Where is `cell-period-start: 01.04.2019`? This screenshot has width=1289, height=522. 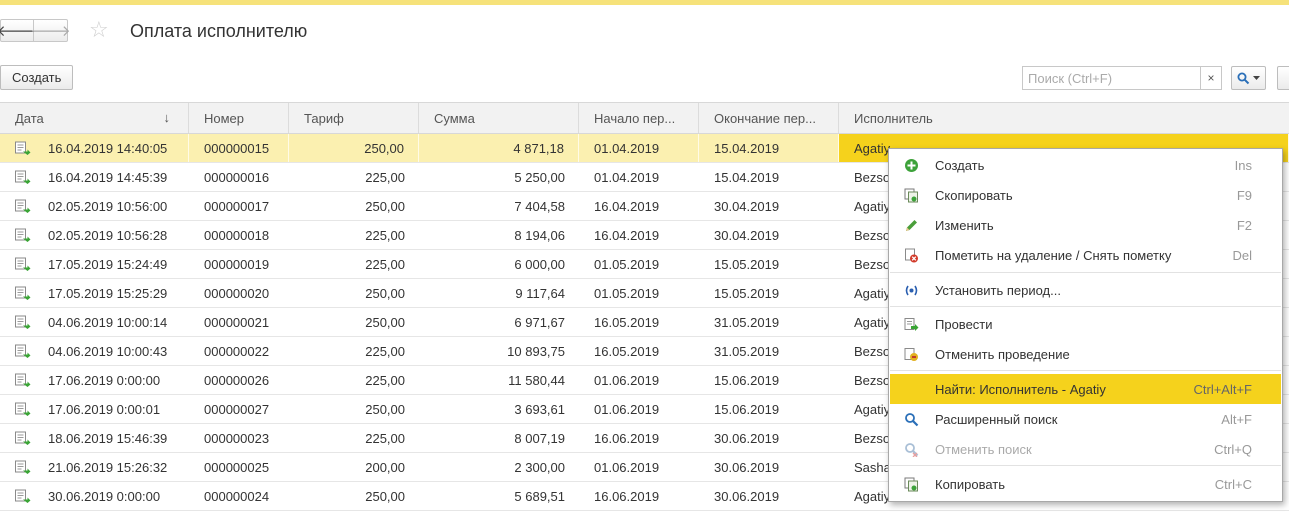 cell-period-start: 01.04.2019 is located at coordinates (639, 177).